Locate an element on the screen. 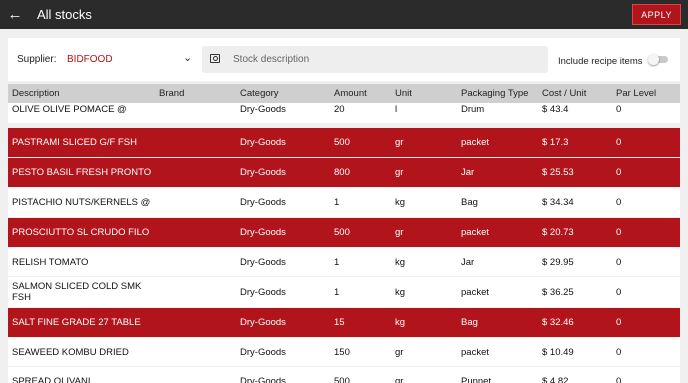 This screenshot has width=688, height=383. image-search-icon is located at coordinates (215, 58).